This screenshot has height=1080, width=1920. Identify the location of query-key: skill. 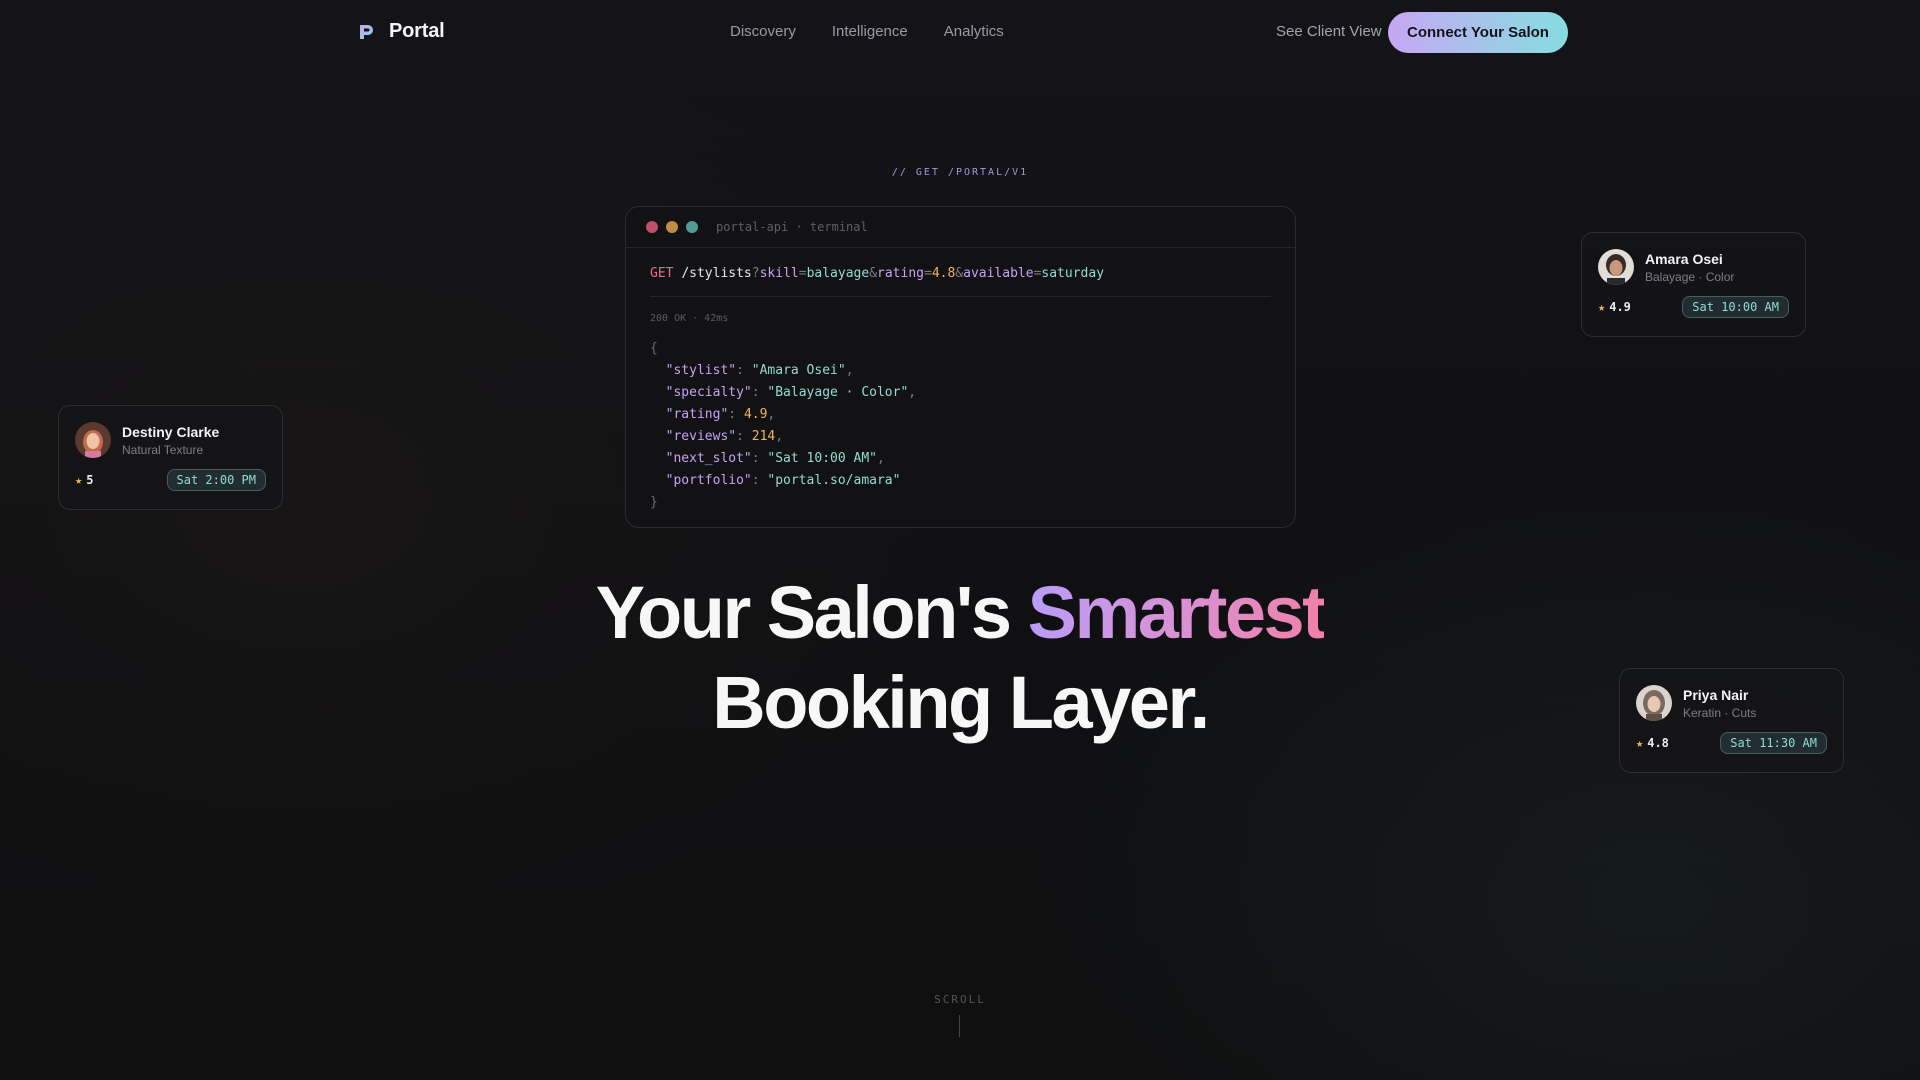
(779, 273).